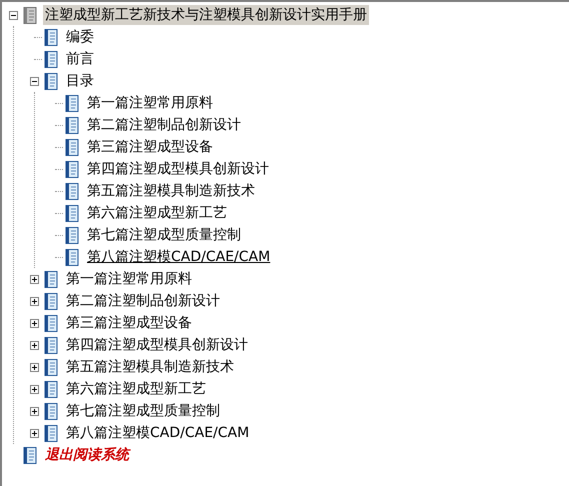 The image size is (569, 486). I want to click on tree-item: 目录, so click(80, 81).